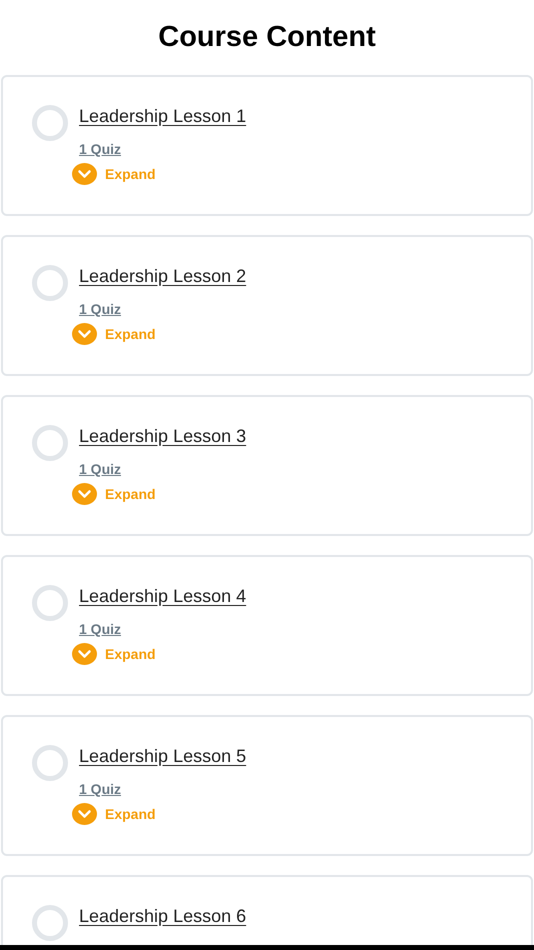  I want to click on lesson-link: Leadership Lesson 5, so click(162, 756).